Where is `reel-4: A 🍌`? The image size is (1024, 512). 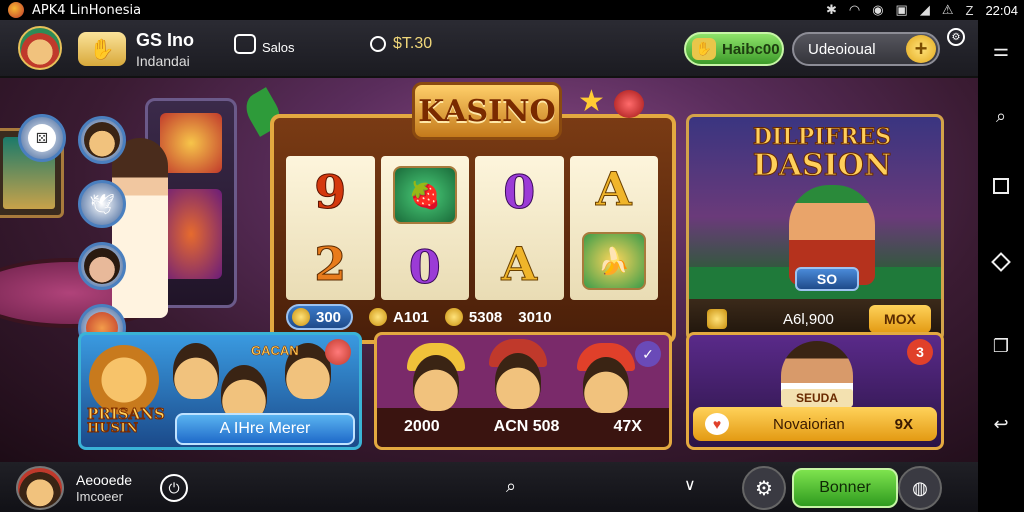 reel-4: A 🍌 is located at coordinates (613, 228).